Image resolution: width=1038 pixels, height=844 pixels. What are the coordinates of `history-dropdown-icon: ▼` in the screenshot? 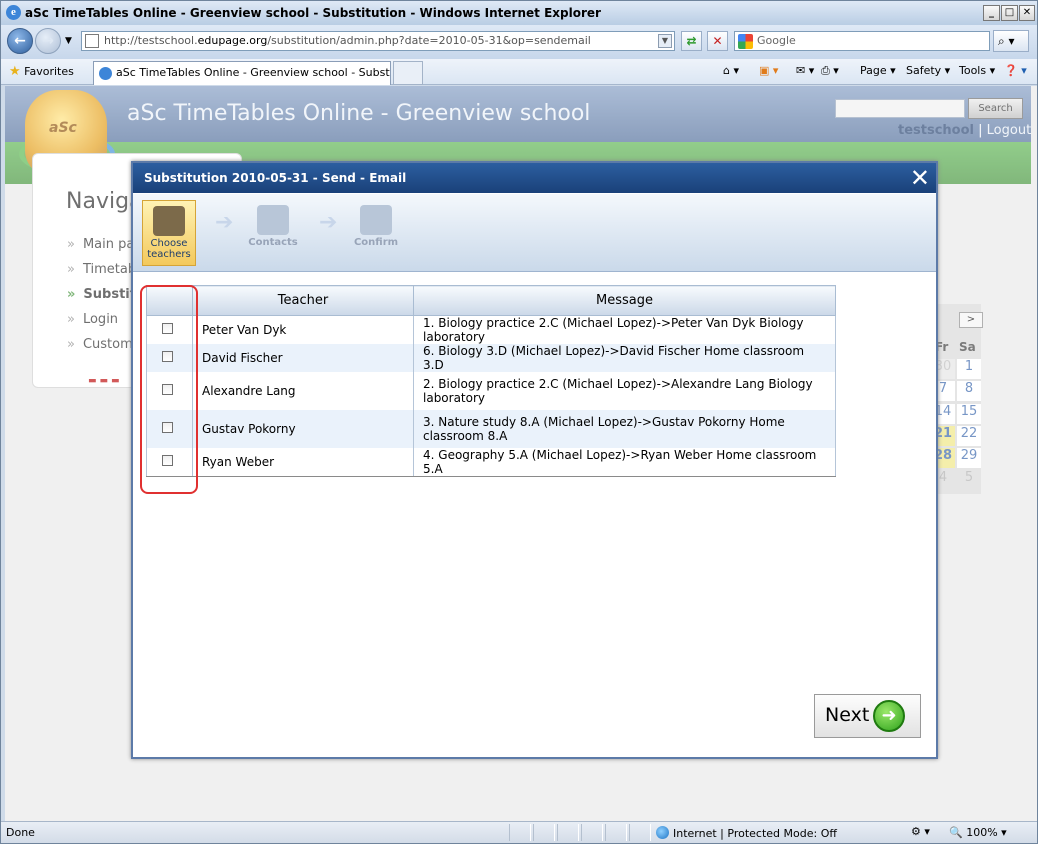 It's located at (68, 41).